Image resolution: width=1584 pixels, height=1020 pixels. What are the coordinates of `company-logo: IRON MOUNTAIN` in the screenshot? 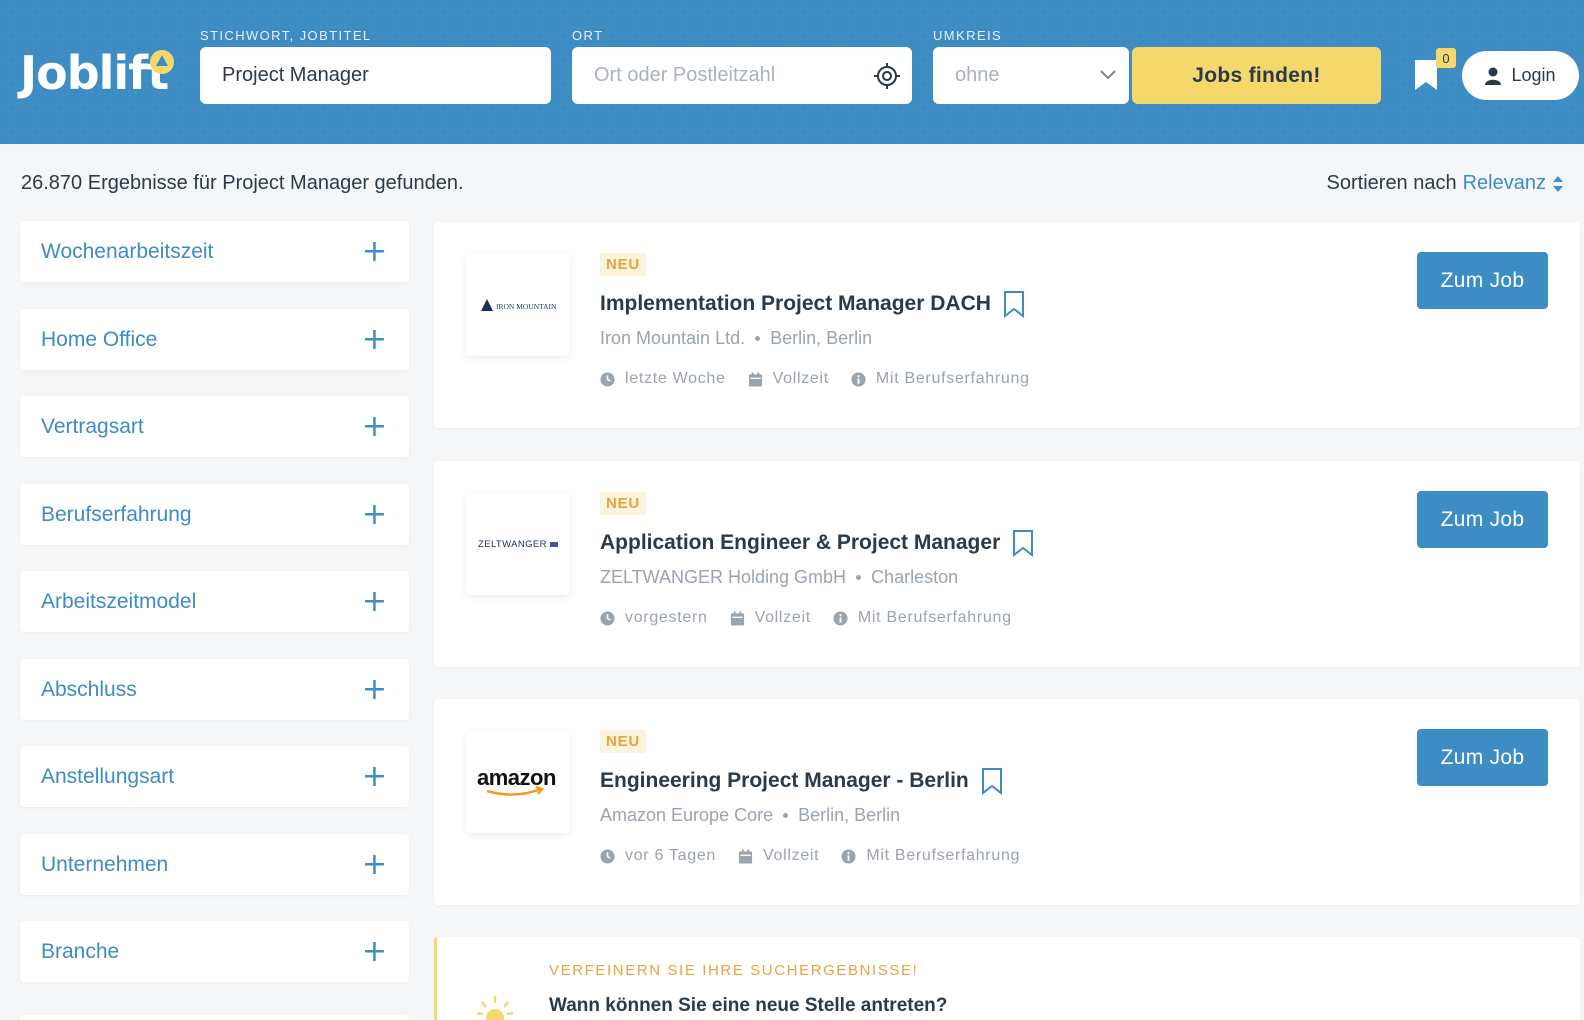 It's located at (518, 305).